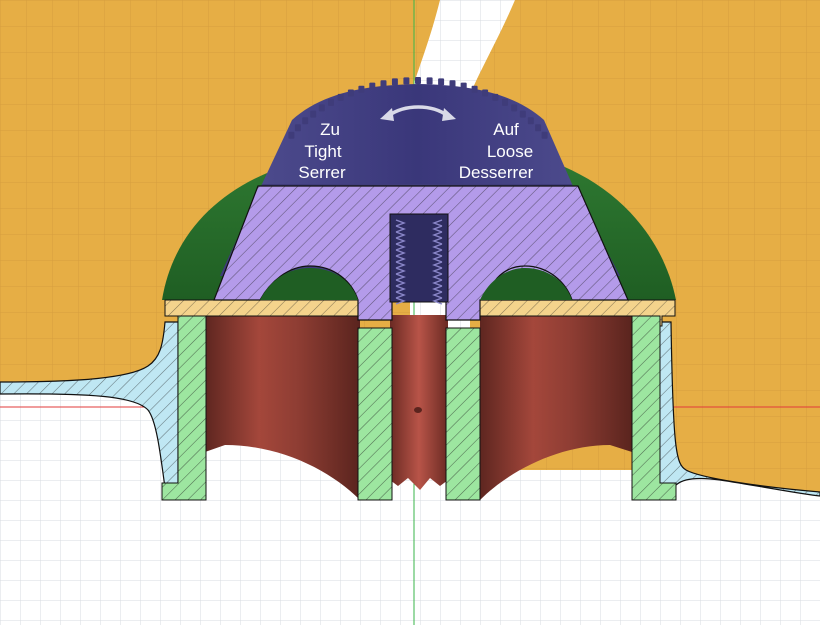 Image resolution: width=820 pixels, height=625 pixels. Describe the element at coordinates (375, 414) in the screenshot. I see `insert-center-left` at that location.